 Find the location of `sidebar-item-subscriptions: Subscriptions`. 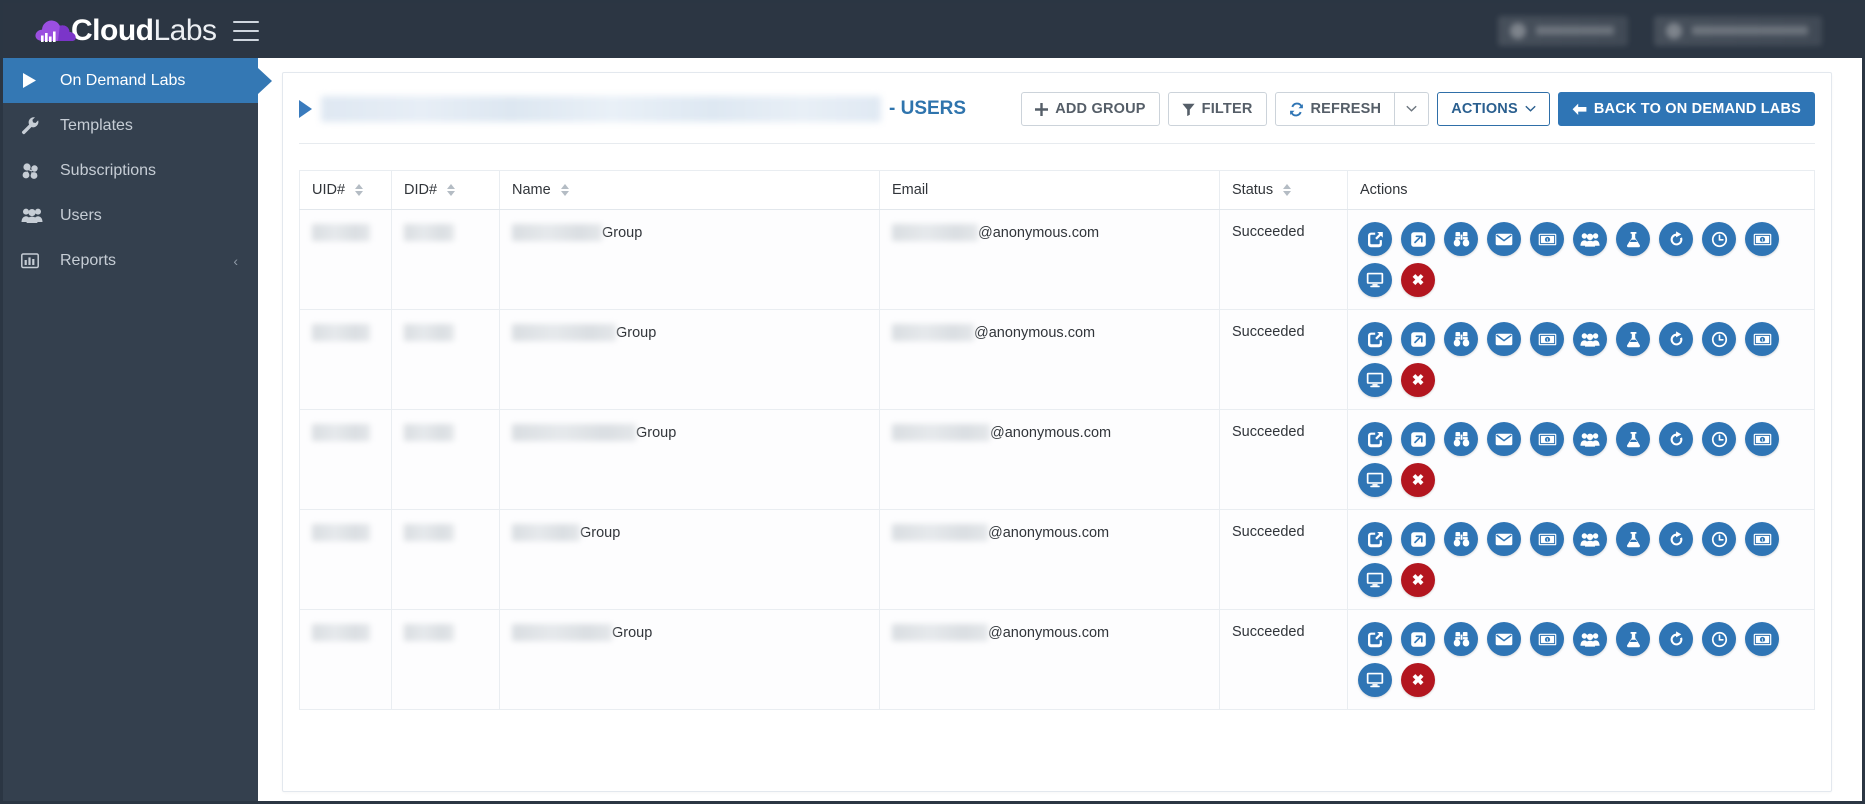

sidebar-item-subscriptions: Subscriptions is located at coordinates (130, 170).